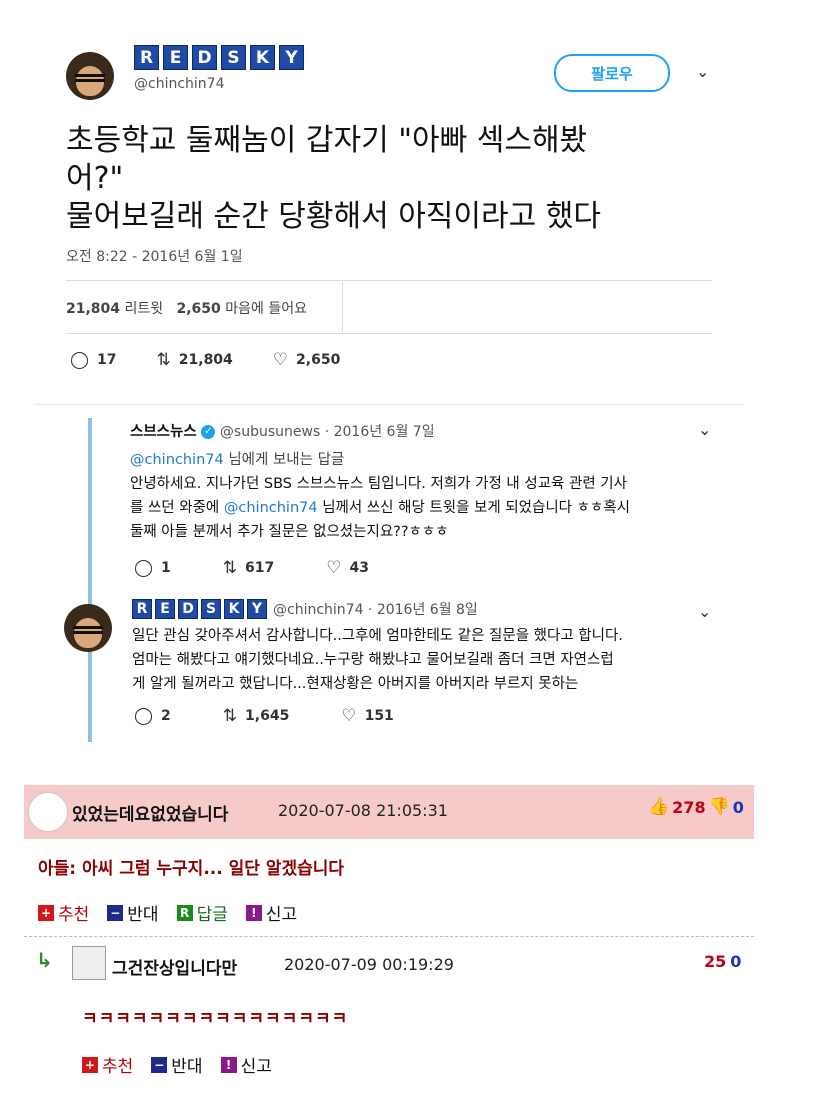 Image resolution: width=839 pixels, height=1112 pixels. I want to click on reply-header: R E D S K Y @chinchin74 · 2016년 6월 8일, so click(305, 609).